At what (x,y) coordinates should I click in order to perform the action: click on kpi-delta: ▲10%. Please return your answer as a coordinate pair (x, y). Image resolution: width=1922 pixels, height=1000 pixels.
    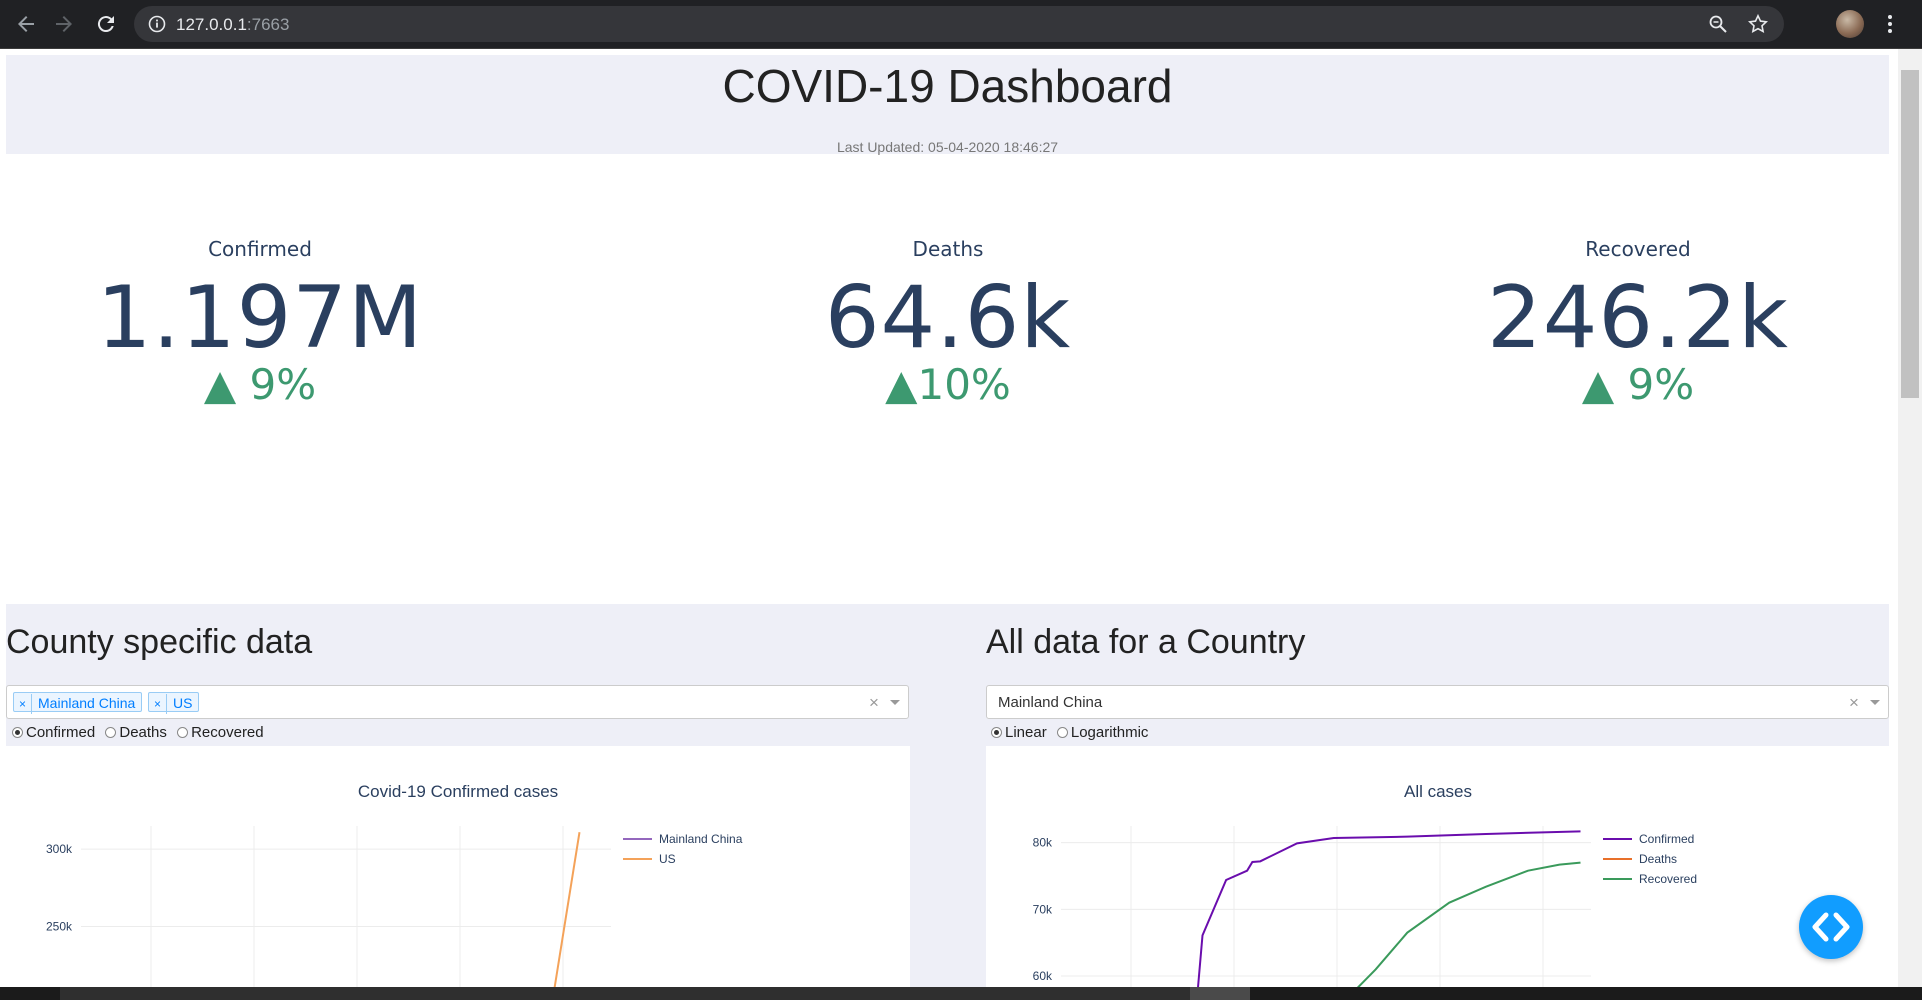
    Looking at the image, I should click on (948, 384).